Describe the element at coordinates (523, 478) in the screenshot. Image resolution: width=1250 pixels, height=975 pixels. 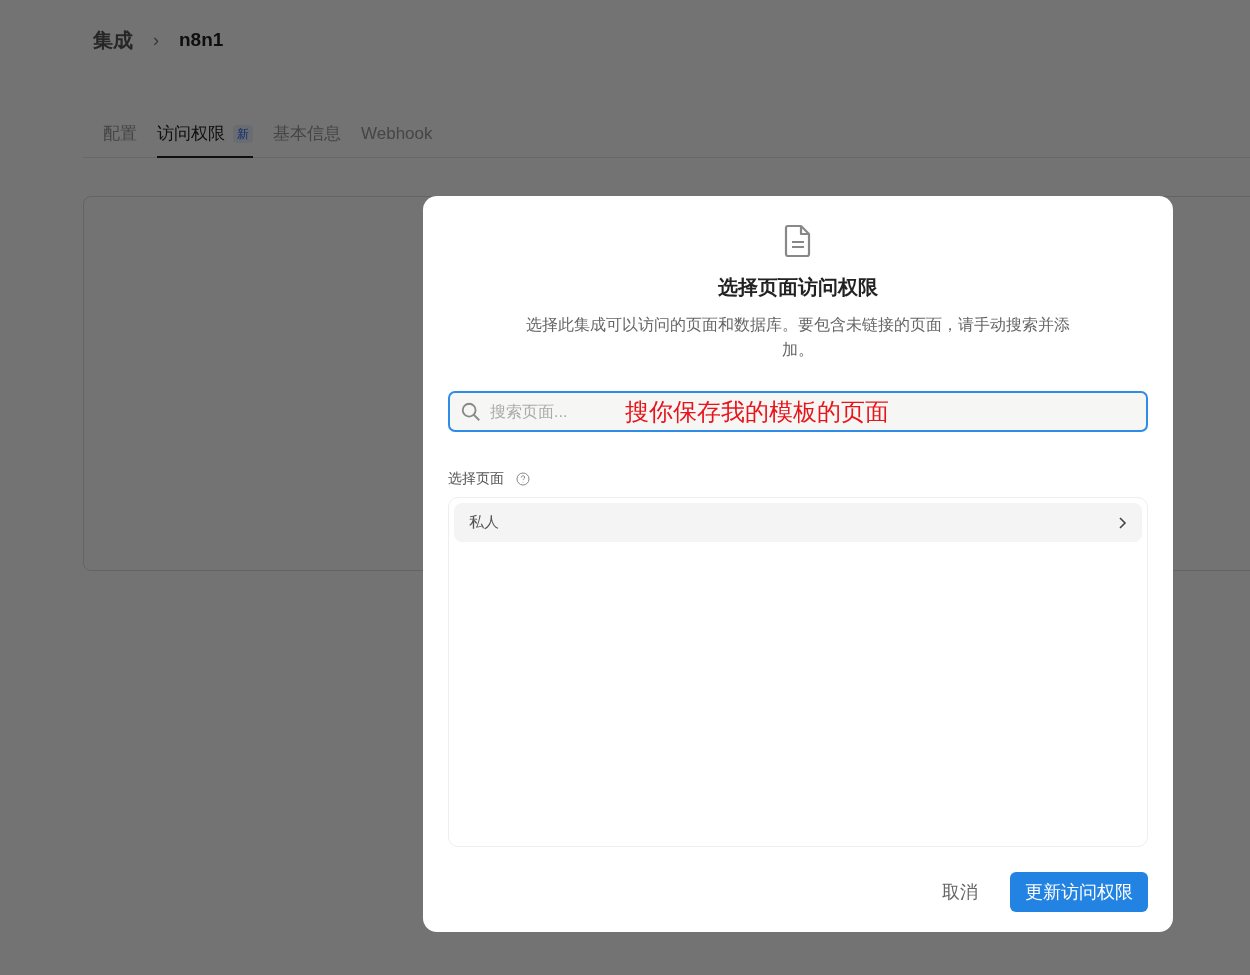
I see `help-icon` at that location.